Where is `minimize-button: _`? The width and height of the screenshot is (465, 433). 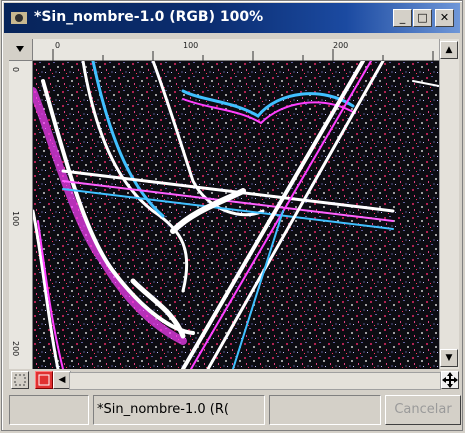 minimize-button: _ is located at coordinates (402, 18).